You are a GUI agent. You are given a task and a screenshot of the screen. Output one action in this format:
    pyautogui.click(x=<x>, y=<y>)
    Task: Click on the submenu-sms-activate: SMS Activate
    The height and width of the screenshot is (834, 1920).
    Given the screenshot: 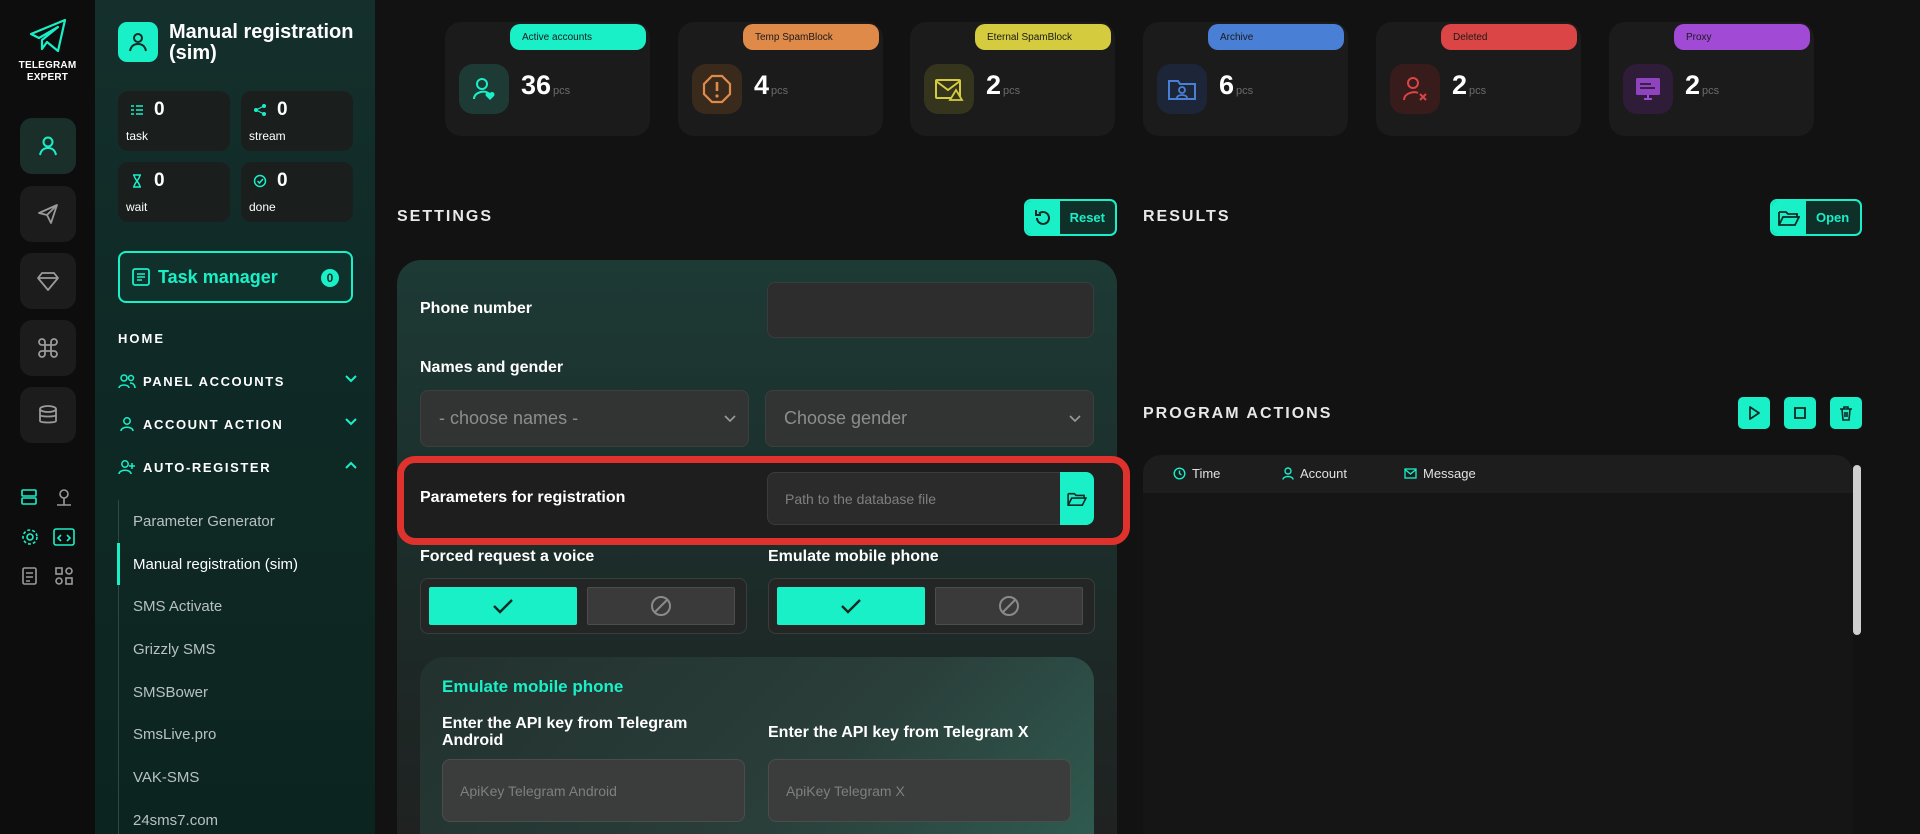 What is the action you would take?
    pyautogui.click(x=238, y=606)
    